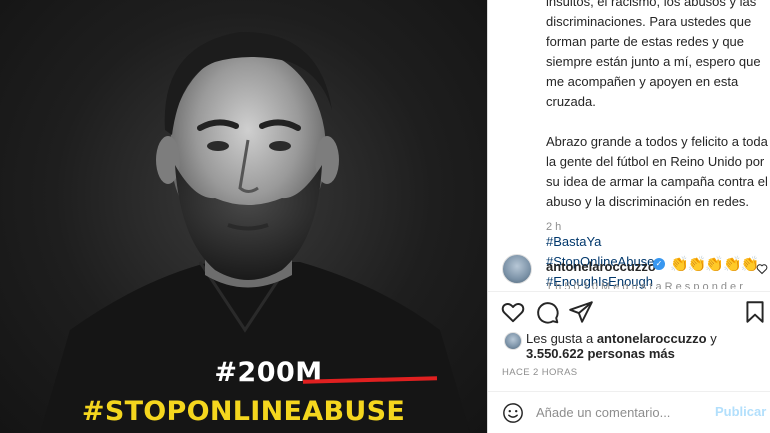 The height and width of the screenshot is (433, 770). I want to click on likes-line: Les gusta a antonelaroccuzzo y, so click(621, 338).